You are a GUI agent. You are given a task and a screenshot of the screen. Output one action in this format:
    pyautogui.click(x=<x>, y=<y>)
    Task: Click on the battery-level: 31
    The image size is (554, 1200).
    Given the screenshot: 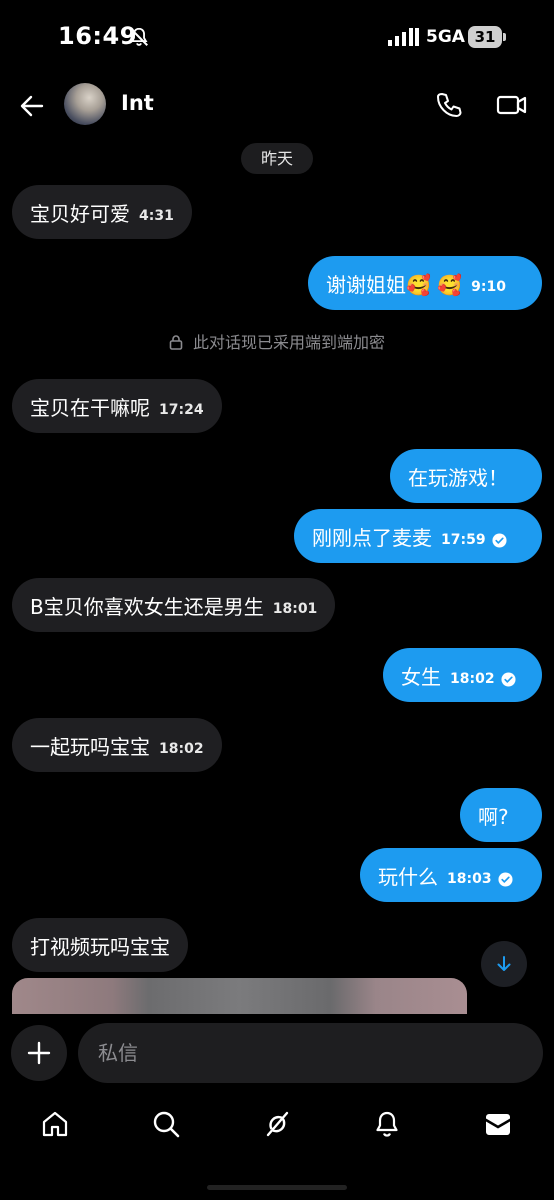 What is the action you would take?
    pyautogui.click(x=485, y=37)
    